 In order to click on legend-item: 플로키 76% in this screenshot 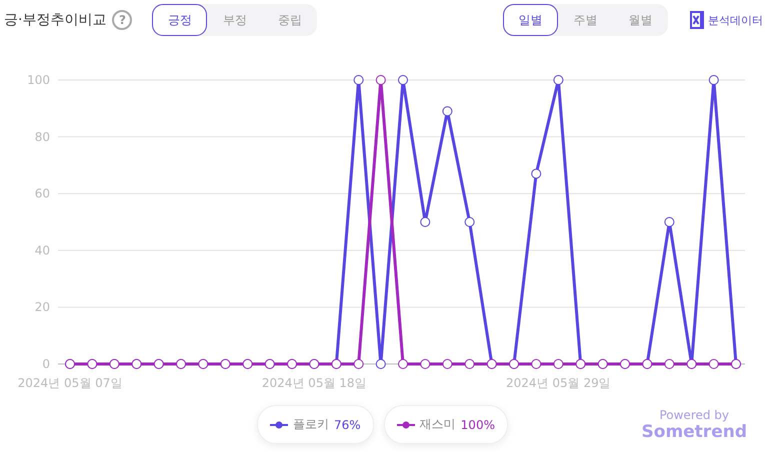, I will do `click(315, 424)`.